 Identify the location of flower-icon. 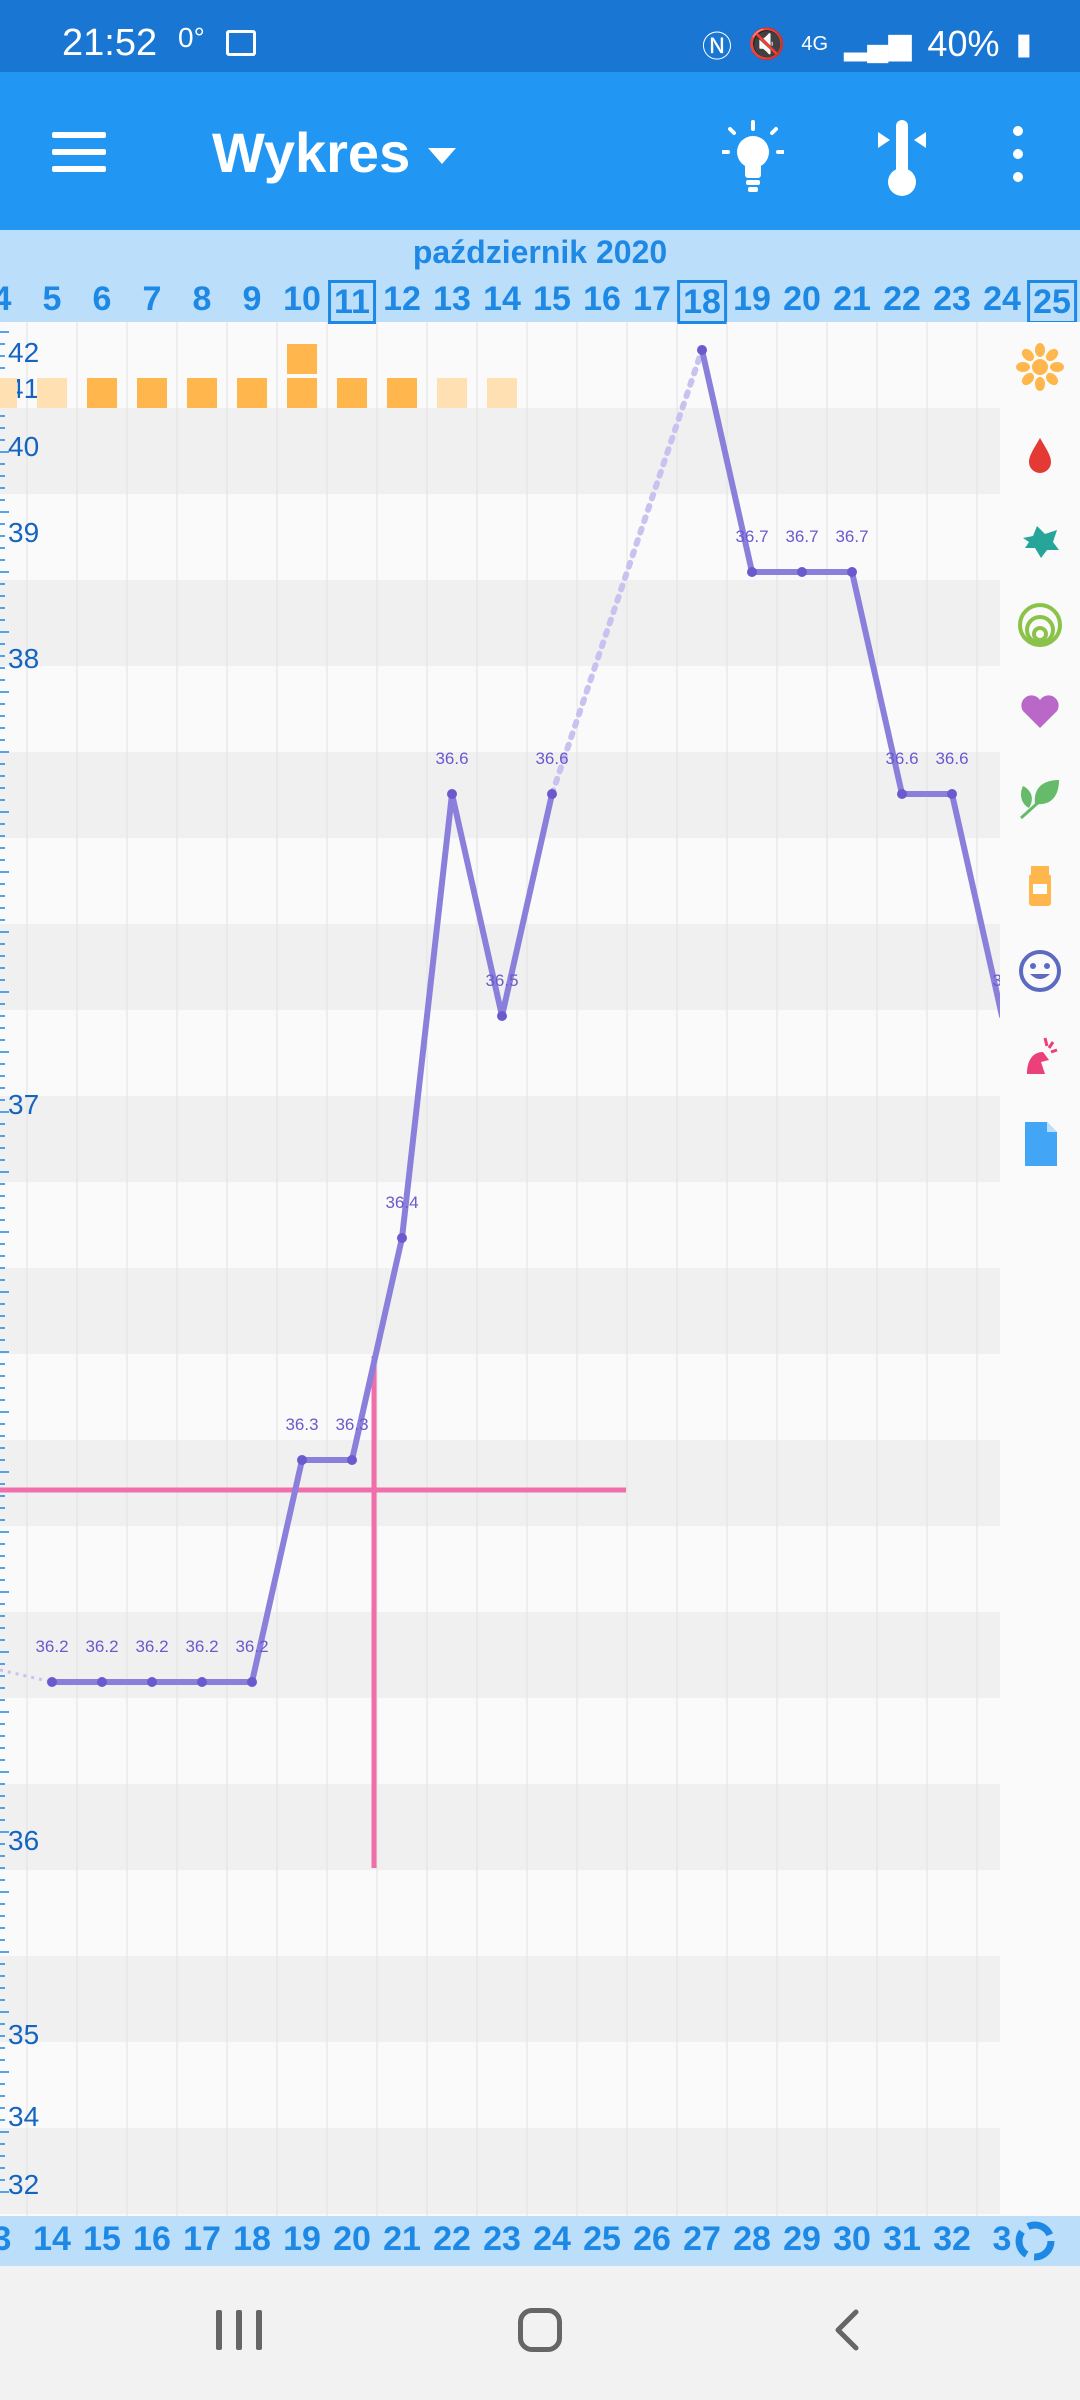
(1040, 367).